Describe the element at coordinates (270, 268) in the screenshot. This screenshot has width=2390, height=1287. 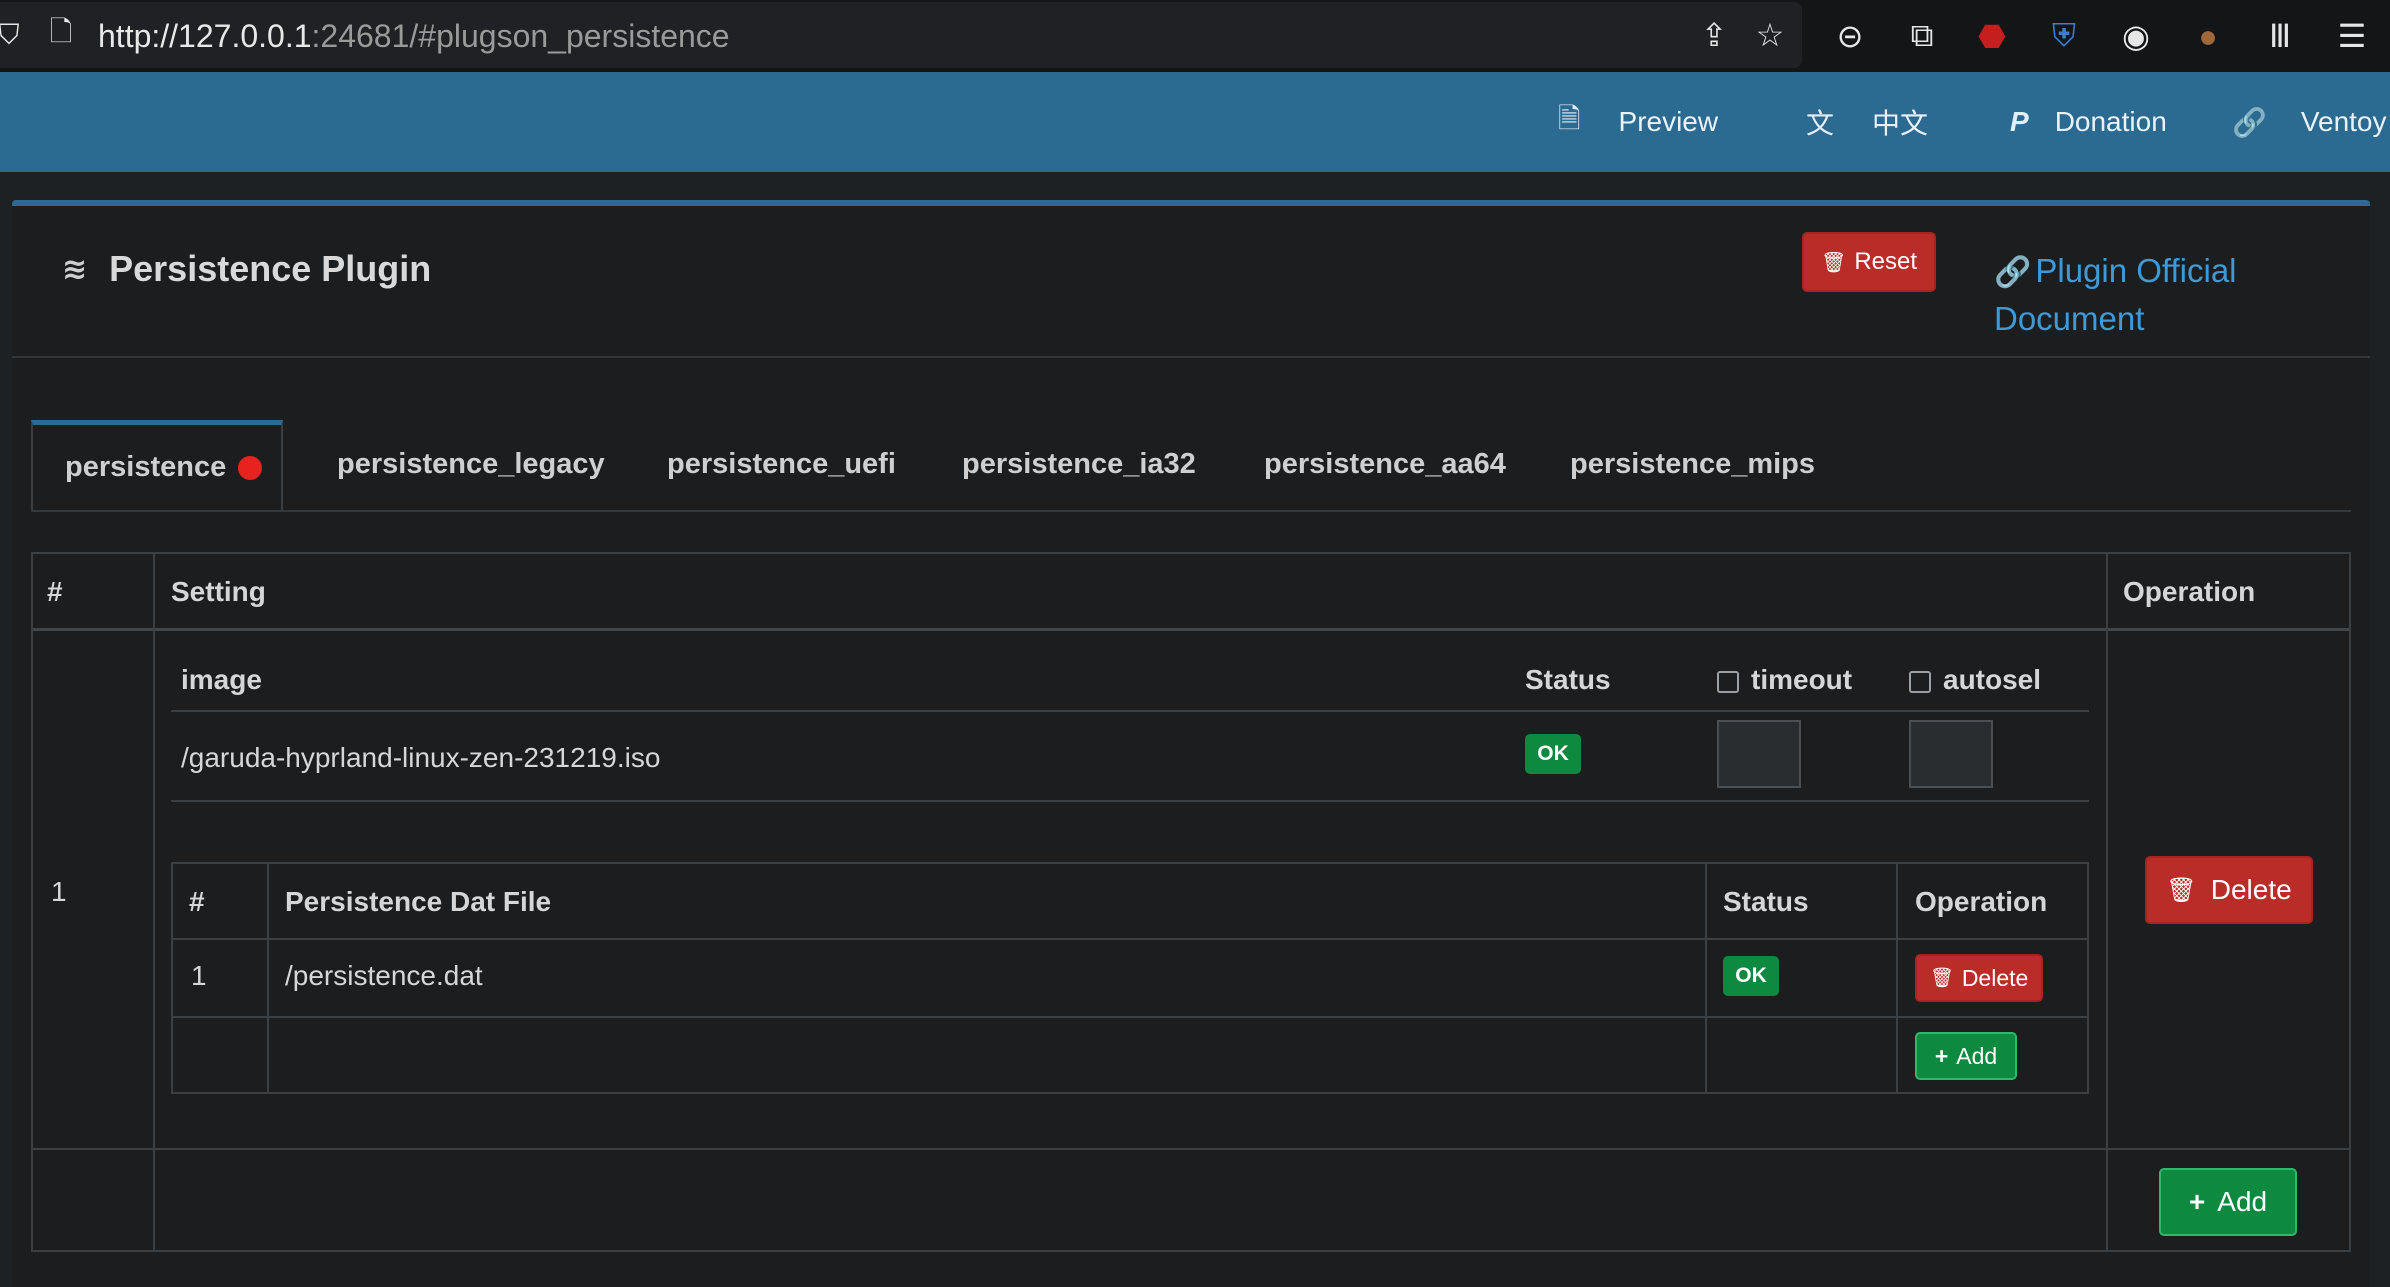
I see `page-title-text: Persistence Plugin` at that location.